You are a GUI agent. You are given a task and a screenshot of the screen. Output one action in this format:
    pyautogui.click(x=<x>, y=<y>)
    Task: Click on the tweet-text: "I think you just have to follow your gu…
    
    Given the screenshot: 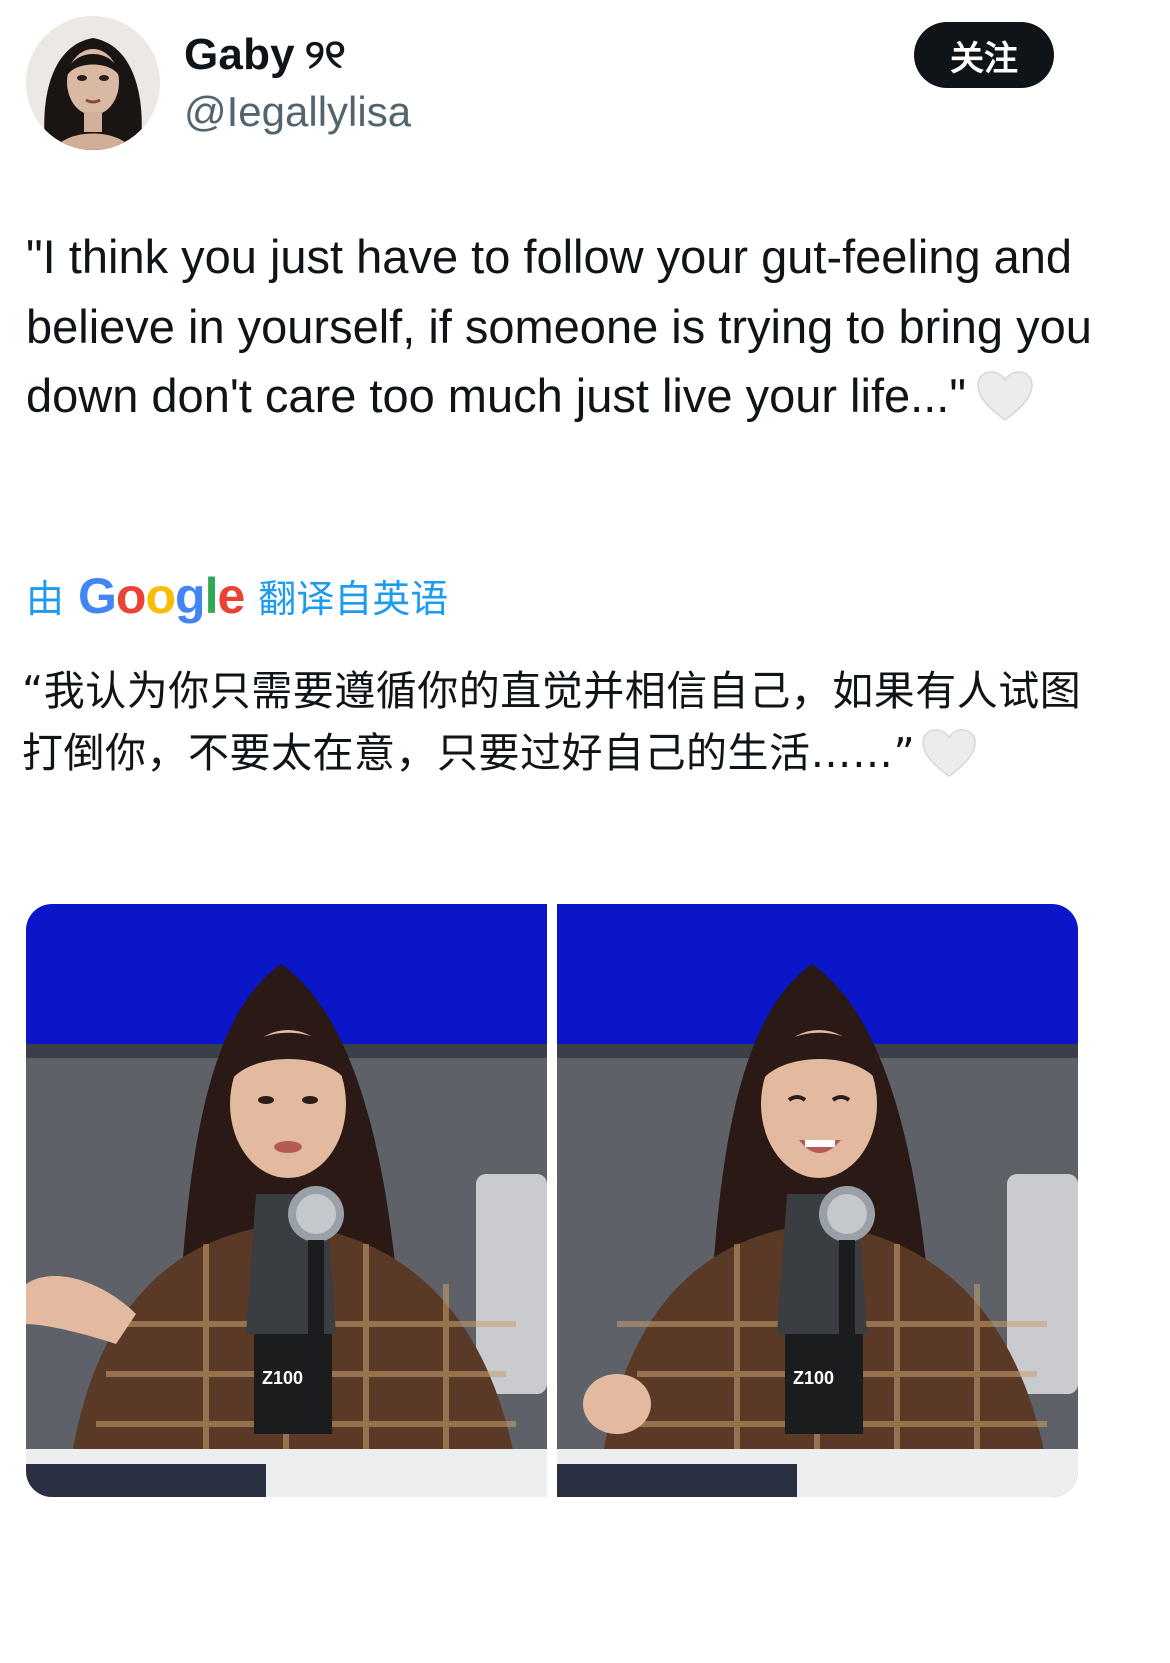 What is the action you would take?
    pyautogui.click(x=576, y=331)
    